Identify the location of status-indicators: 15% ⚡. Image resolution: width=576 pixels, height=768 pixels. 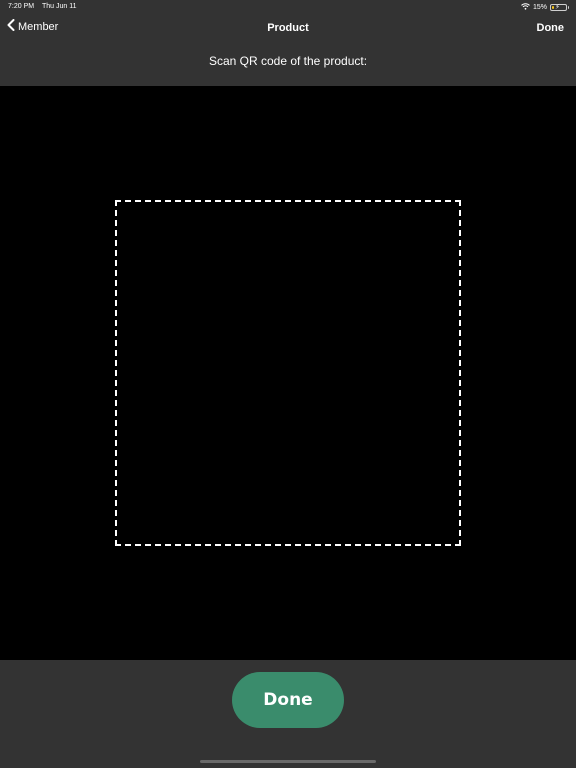
(545, 7).